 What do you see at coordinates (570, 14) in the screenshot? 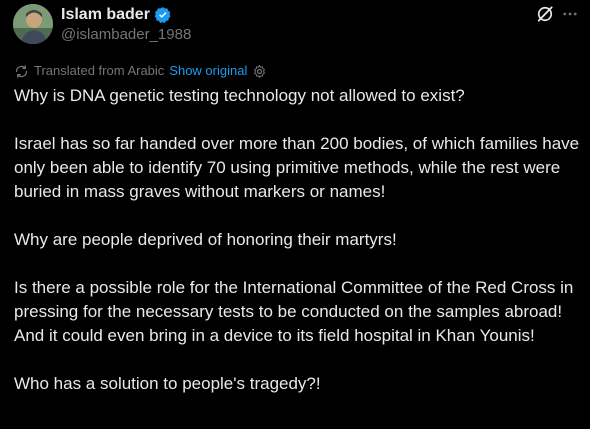
I see `more-horizontal-icon` at bounding box center [570, 14].